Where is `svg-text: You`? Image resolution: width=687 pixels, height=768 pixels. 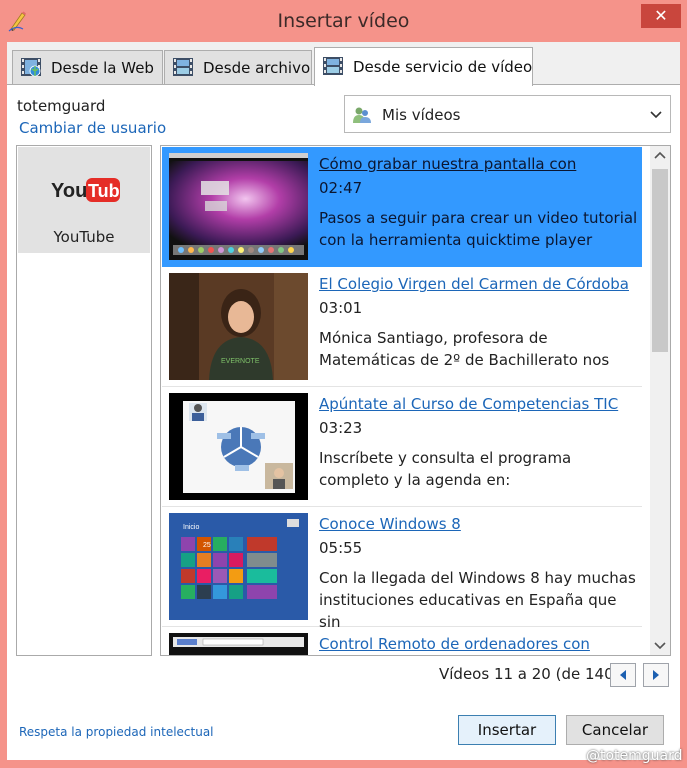
svg-text: You is located at coordinates (69, 191).